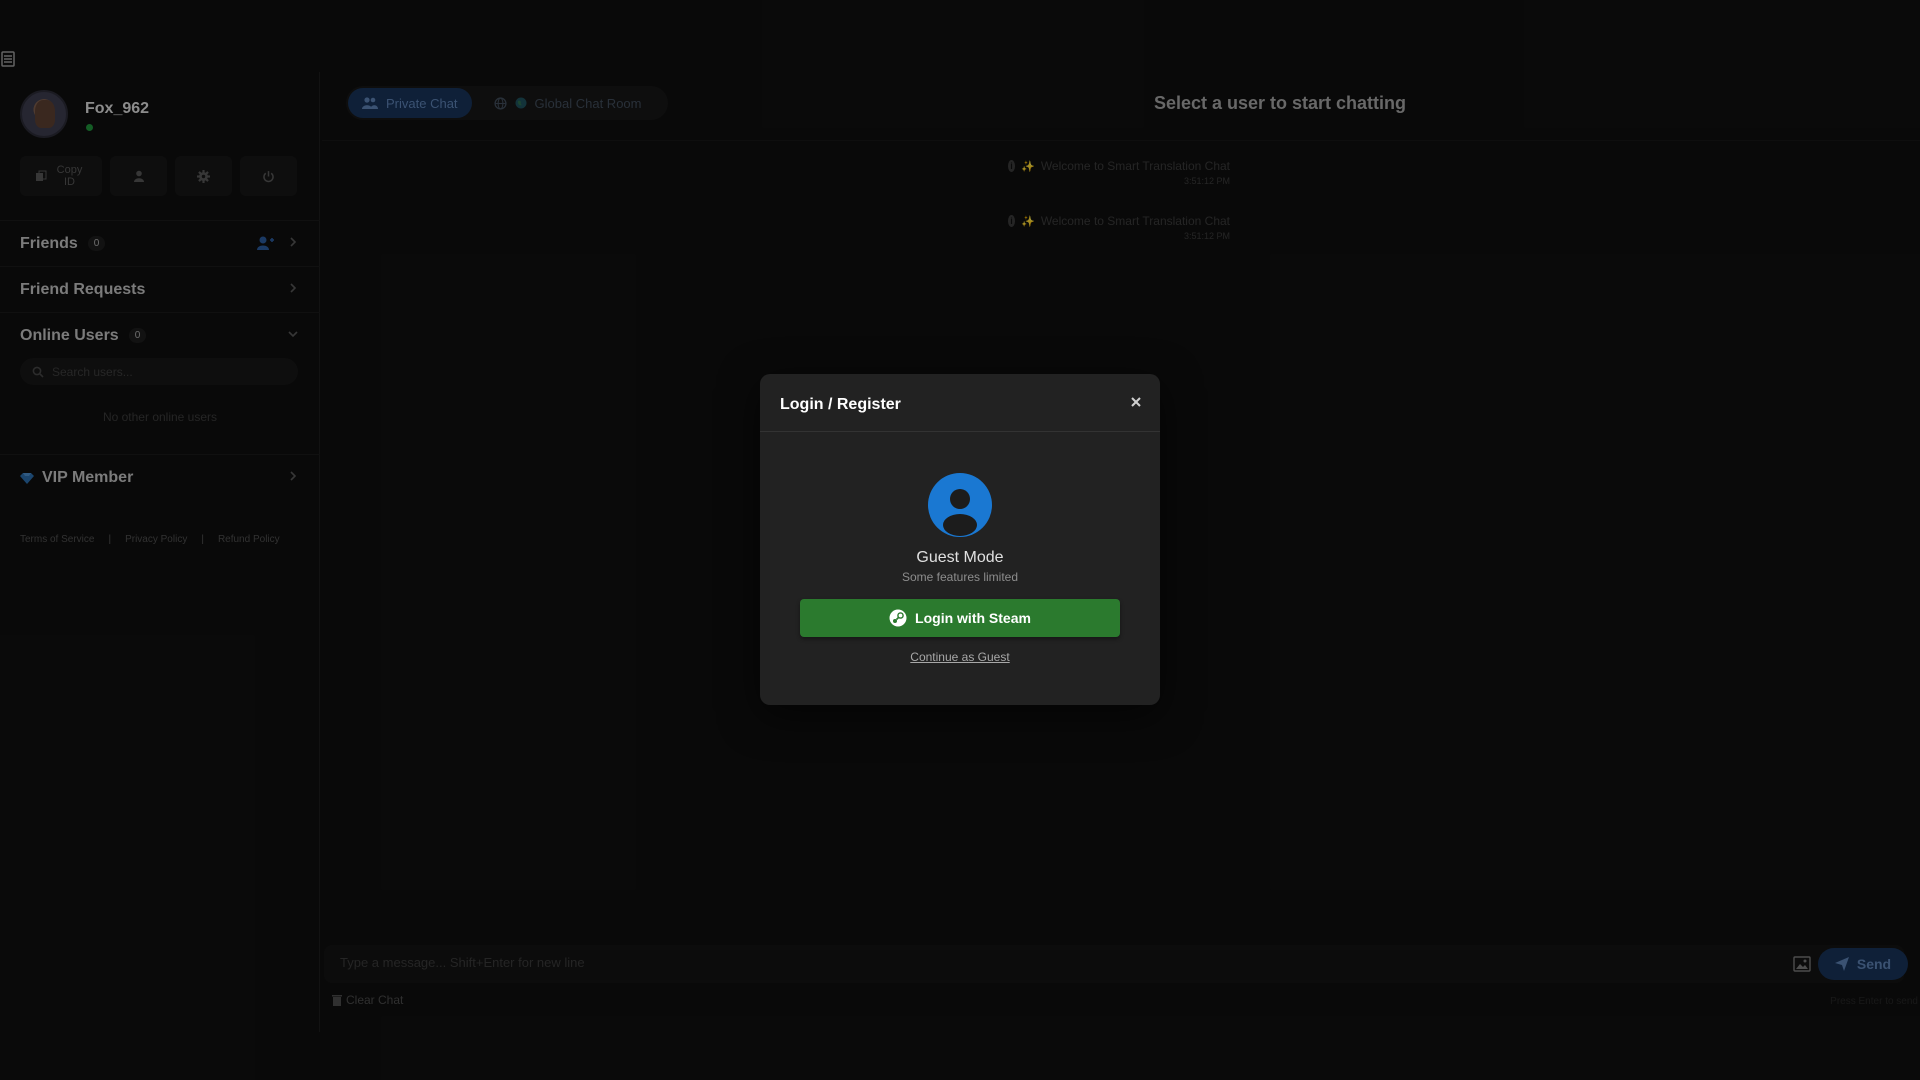 This screenshot has width=1920, height=1080. I want to click on login-with-steam-button: Login with Steam, so click(960, 618).